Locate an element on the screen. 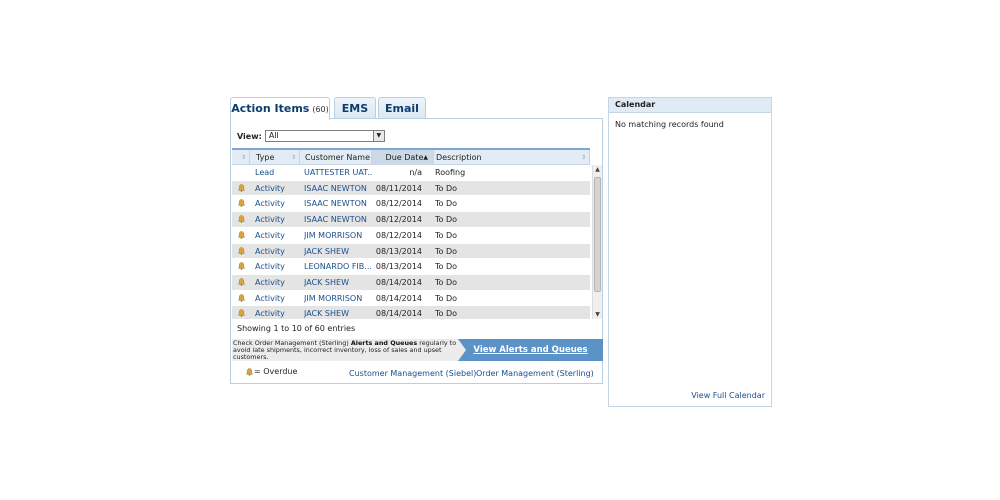 The image size is (1000, 500). view-label: View: is located at coordinates (249, 136).